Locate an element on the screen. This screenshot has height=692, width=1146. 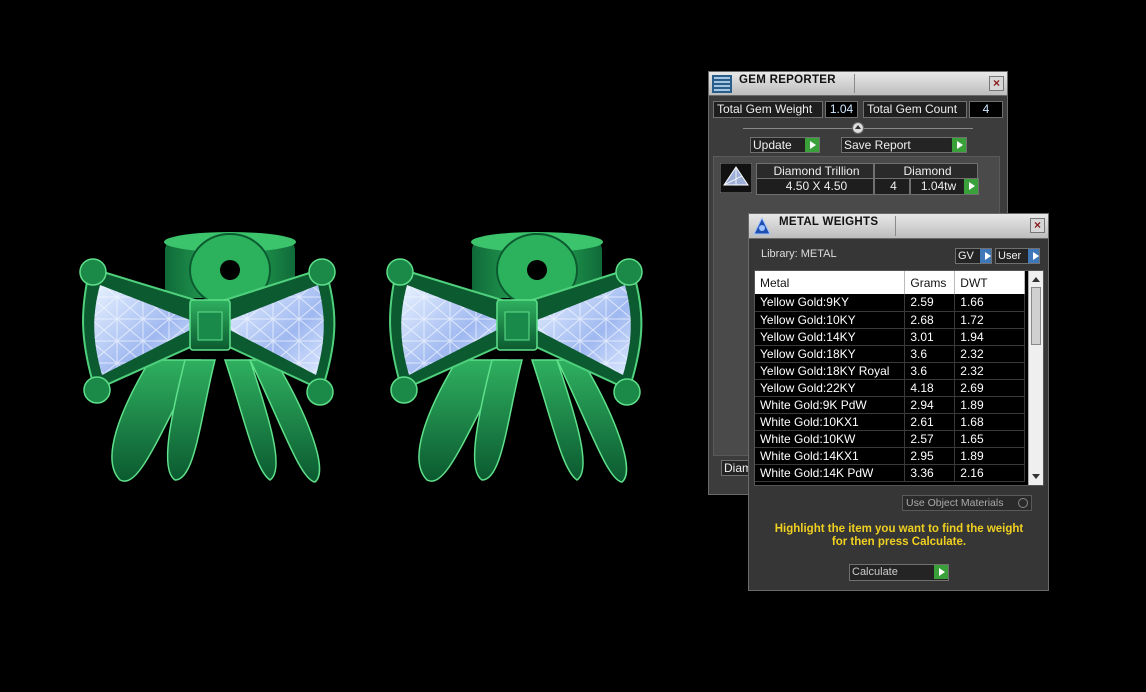
metal-name-cell: Yellow Gold:14KY is located at coordinates (830, 337).